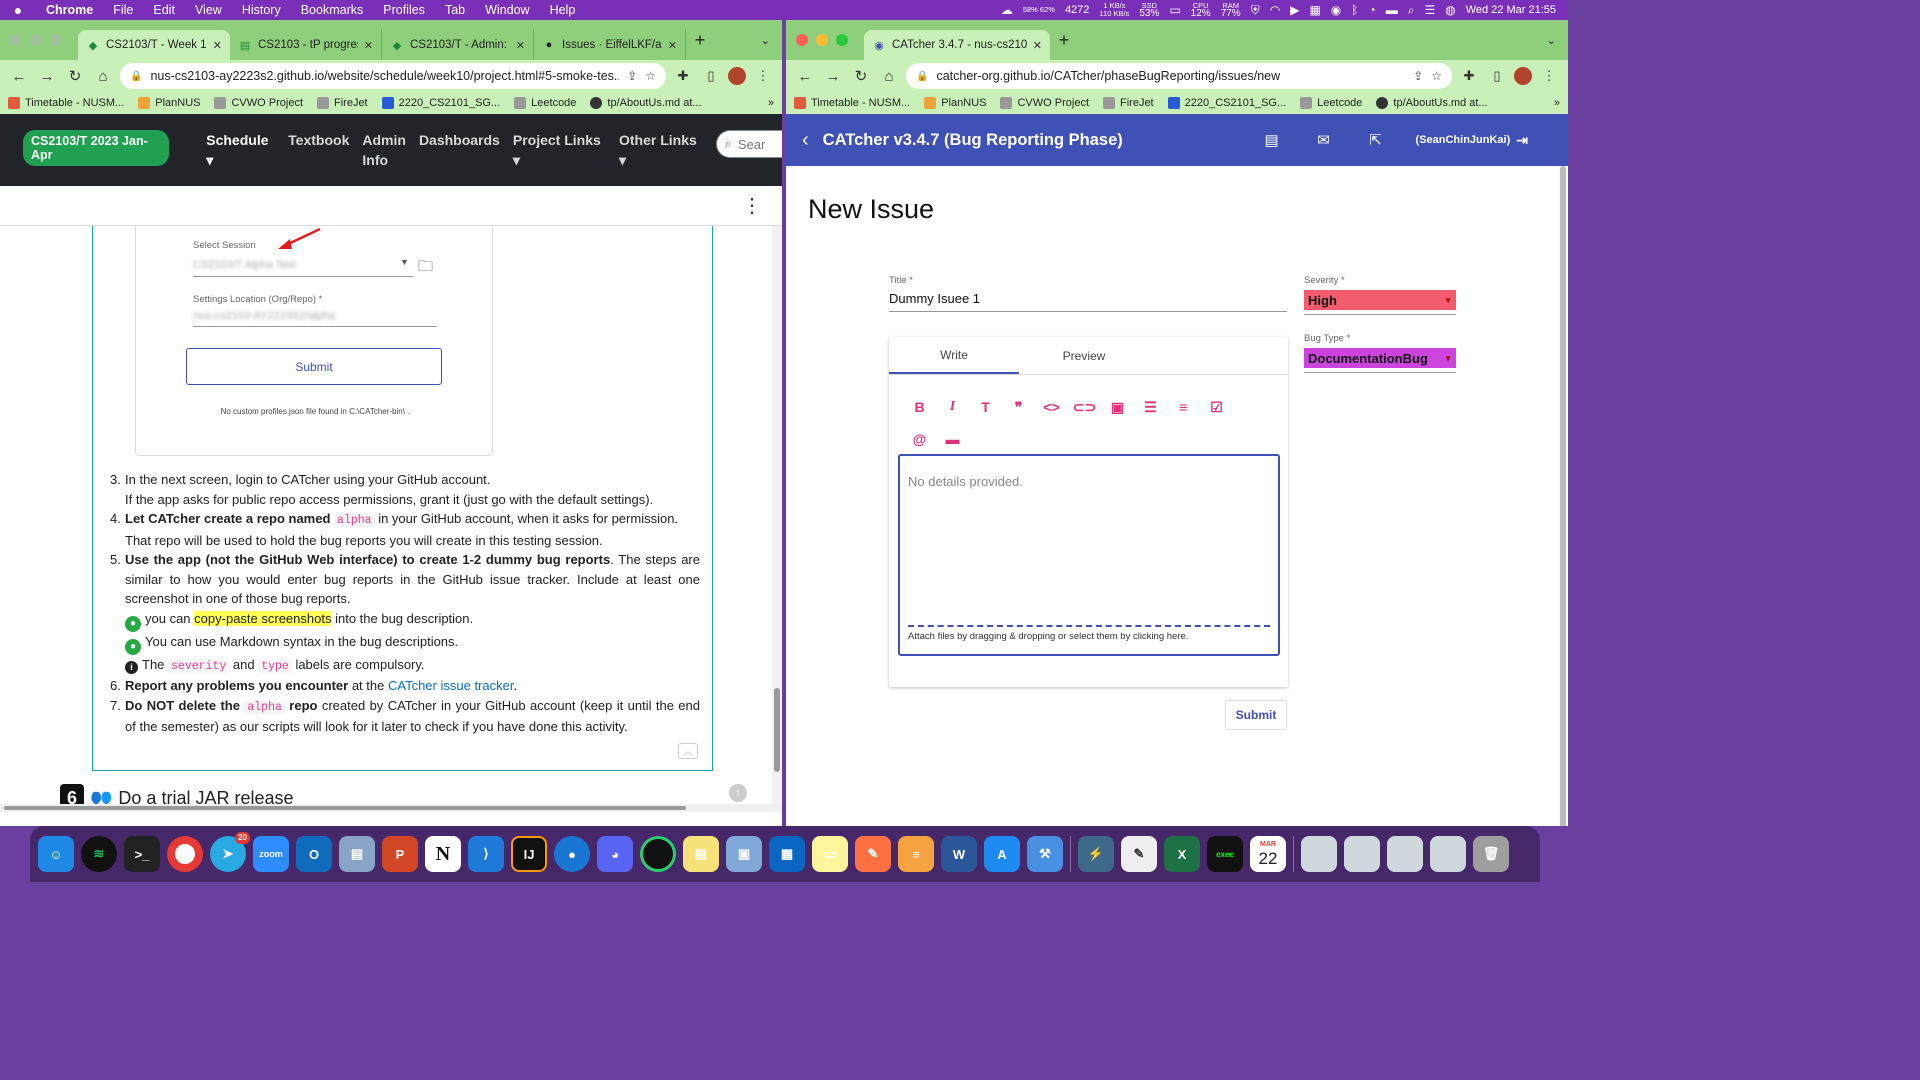  Describe the element at coordinates (1294, 10) in the screenshot. I see `play-icon: ▶` at that location.